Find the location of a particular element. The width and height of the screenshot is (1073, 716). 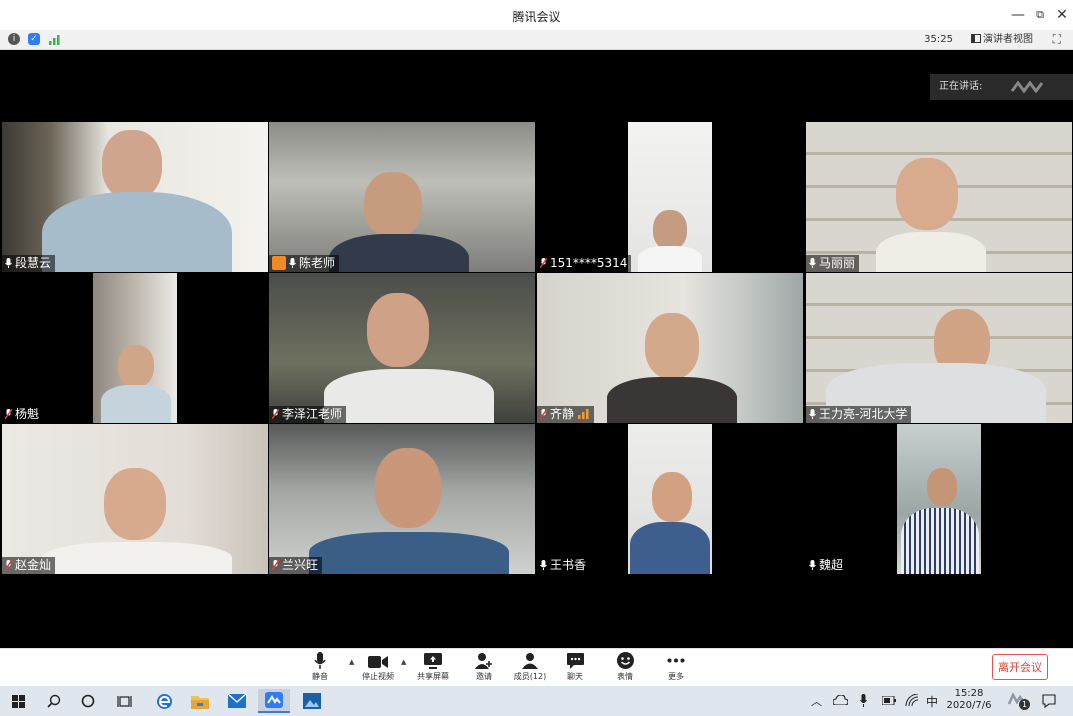

more-label: 更多 is located at coordinates (676, 676).